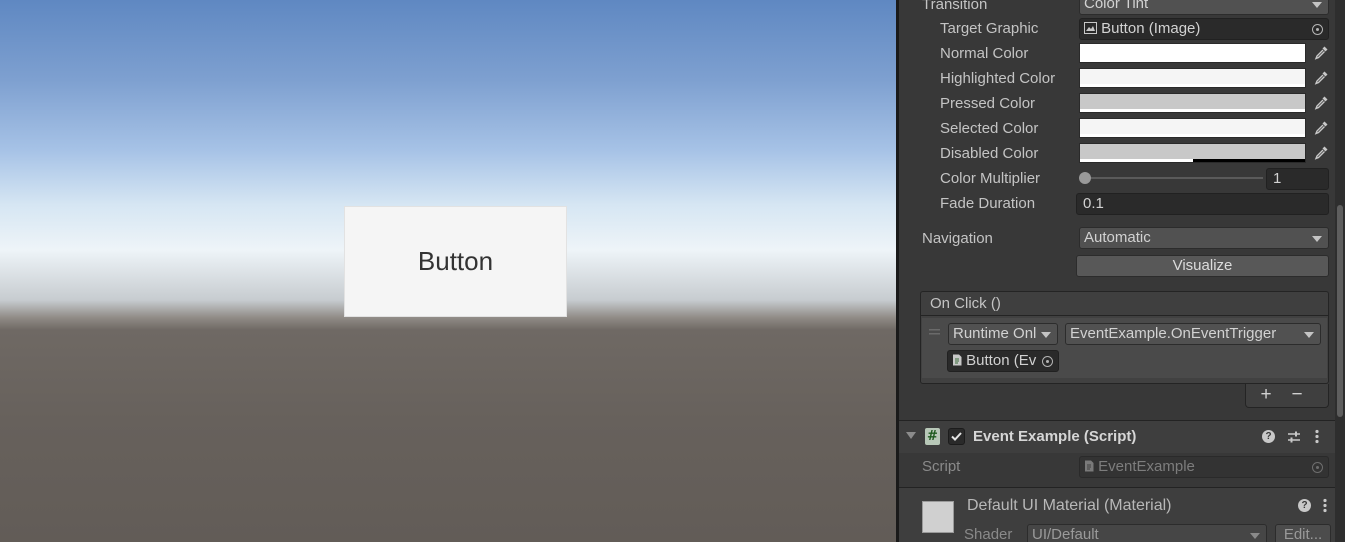 The height and width of the screenshot is (542, 1345). What do you see at coordinates (1192, 103) in the screenshot?
I see `pressed-color-swatch` at bounding box center [1192, 103].